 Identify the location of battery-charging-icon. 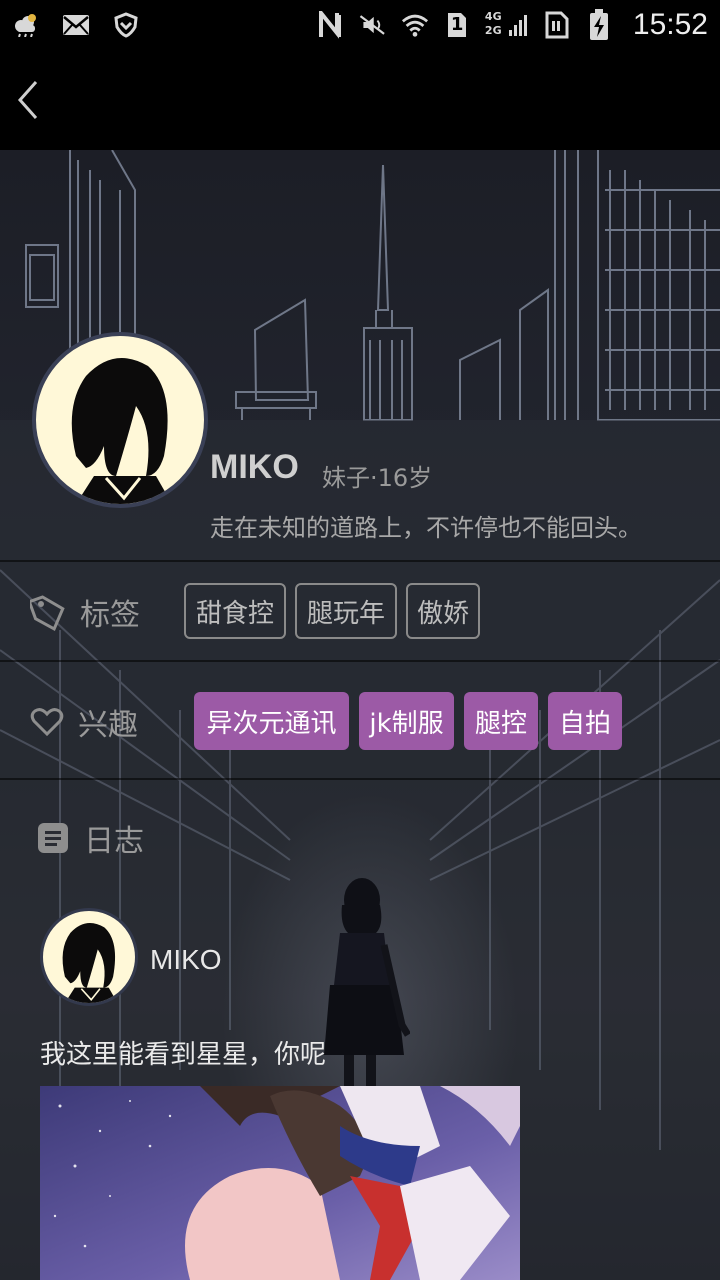
(599, 24).